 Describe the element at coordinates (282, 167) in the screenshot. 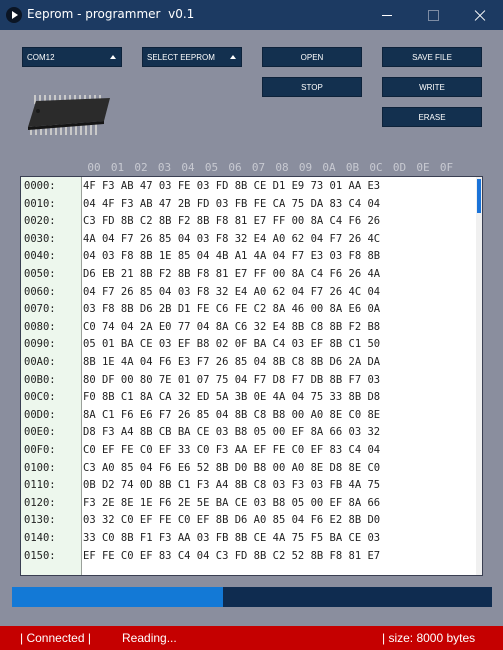

I see `column-header: 08` at that location.